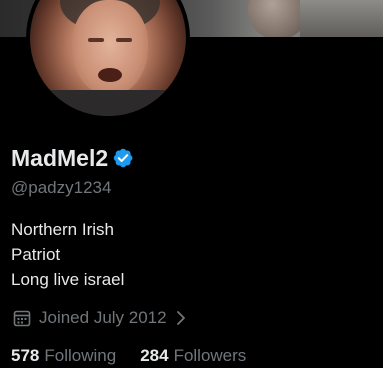  I want to click on avatar-eye-left, so click(96, 40).